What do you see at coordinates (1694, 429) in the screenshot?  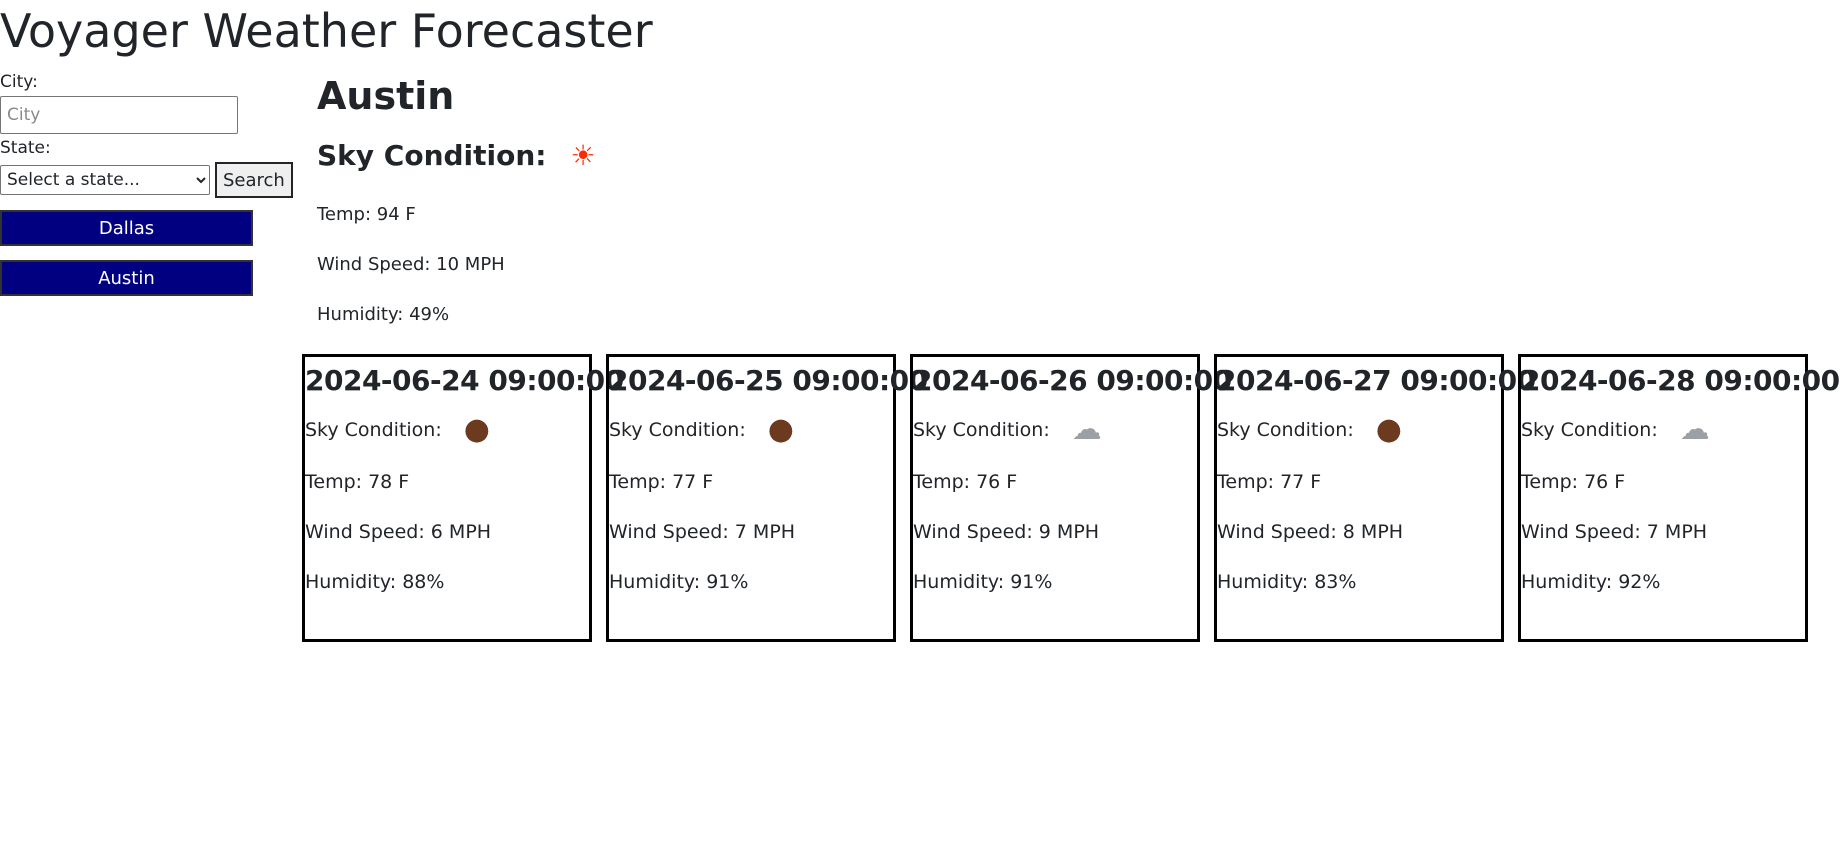 I see `cloud-icon: ☁` at bounding box center [1694, 429].